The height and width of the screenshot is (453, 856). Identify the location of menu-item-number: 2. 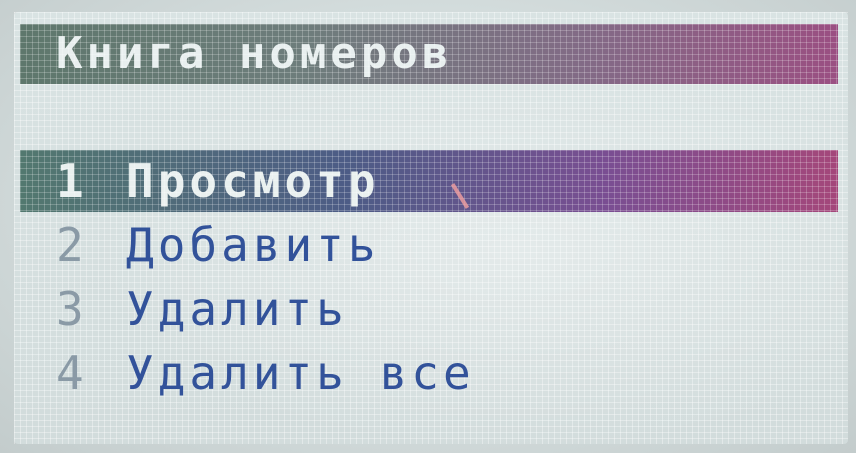
(72, 245).